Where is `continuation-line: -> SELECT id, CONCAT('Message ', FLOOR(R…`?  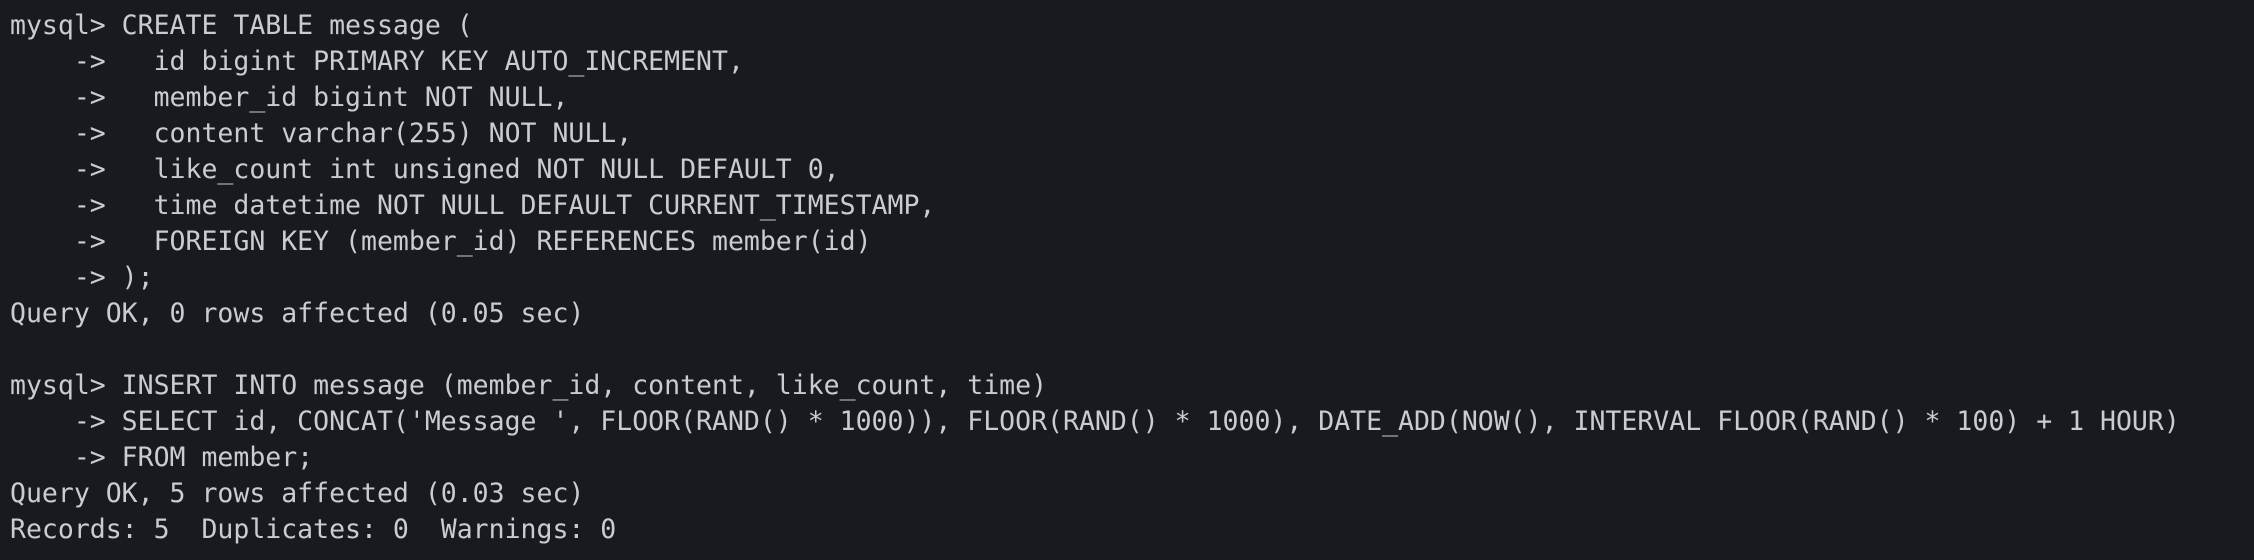
continuation-line: -> SELECT id, CONCAT('Message ', FLOOR(R… is located at coordinates (1095, 421).